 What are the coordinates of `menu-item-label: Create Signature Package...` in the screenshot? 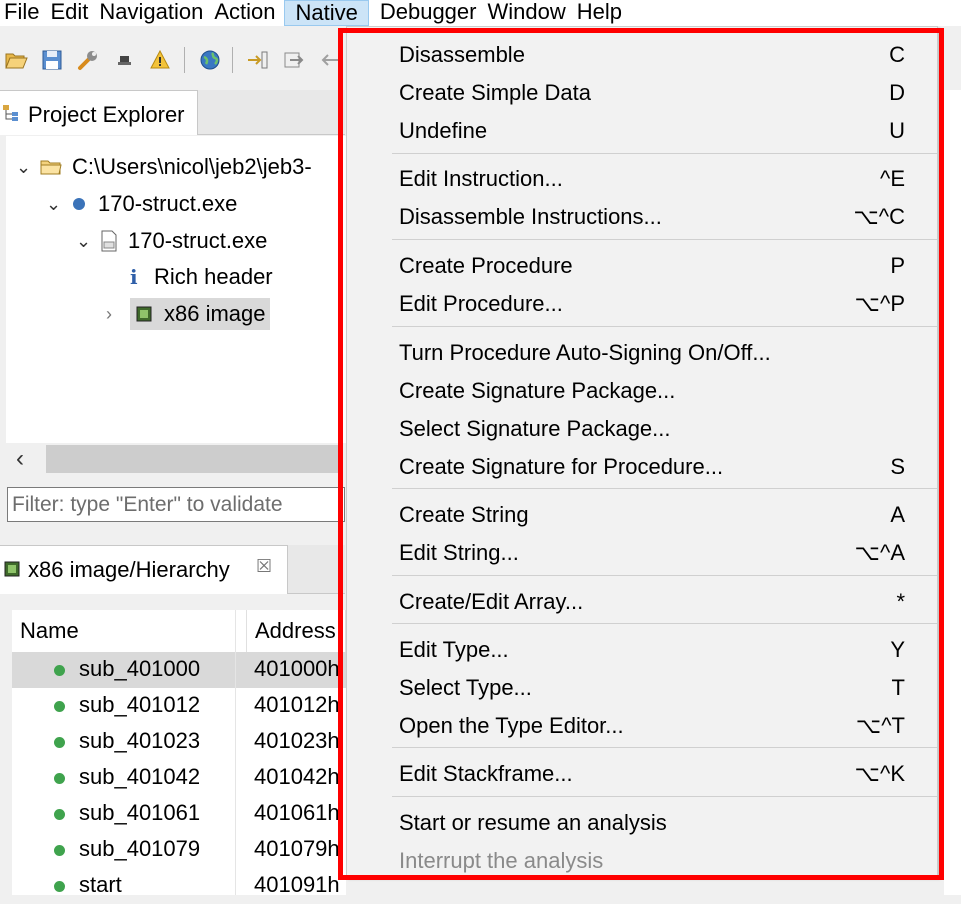 It's located at (537, 390).